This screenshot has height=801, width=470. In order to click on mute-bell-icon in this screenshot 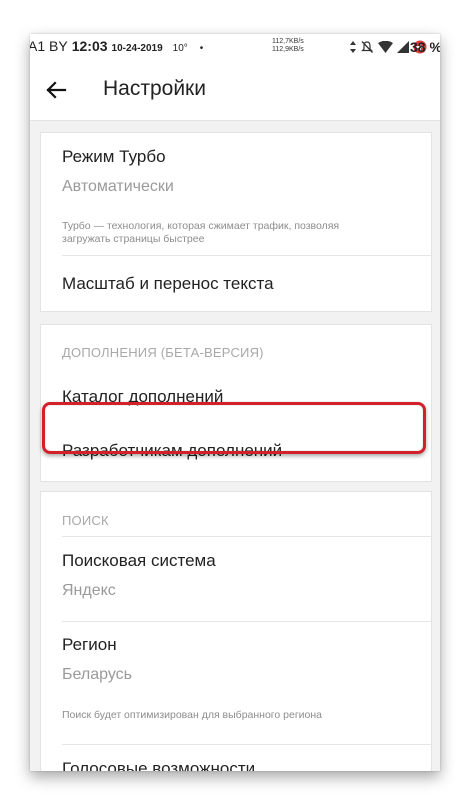, I will do `click(367, 47)`.